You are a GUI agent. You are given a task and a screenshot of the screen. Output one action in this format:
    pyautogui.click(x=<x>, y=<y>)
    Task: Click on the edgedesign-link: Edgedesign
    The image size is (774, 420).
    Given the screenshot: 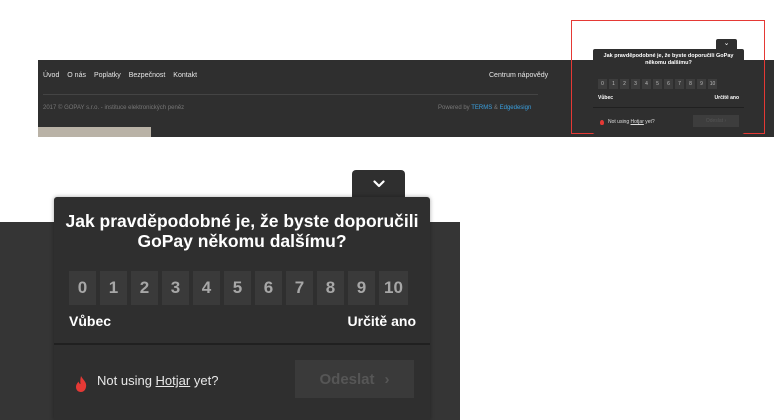 What is the action you would take?
    pyautogui.click(x=516, y=108)
    